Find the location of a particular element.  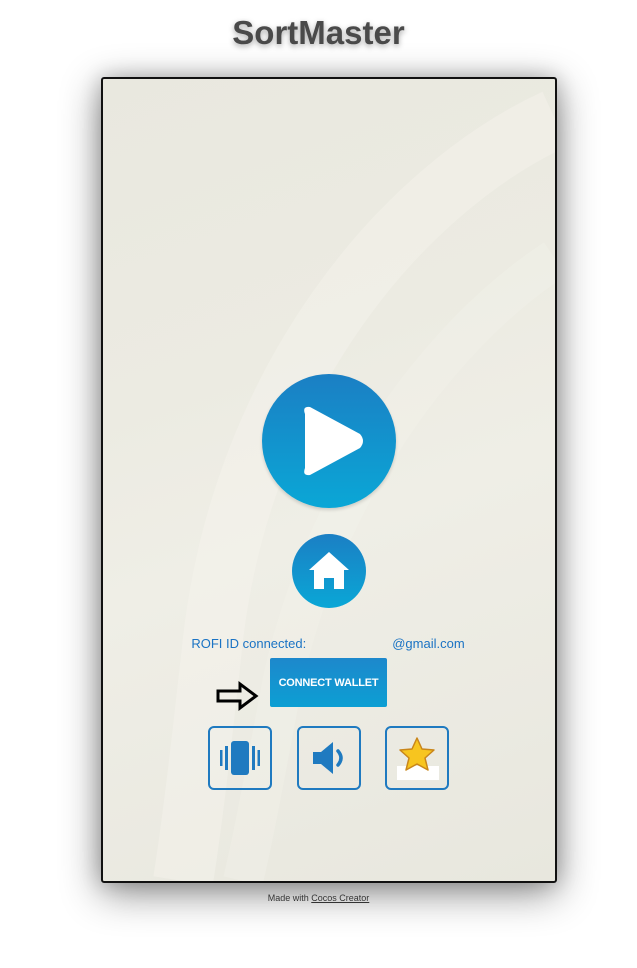

home-button is located at coordinates (329, 571).